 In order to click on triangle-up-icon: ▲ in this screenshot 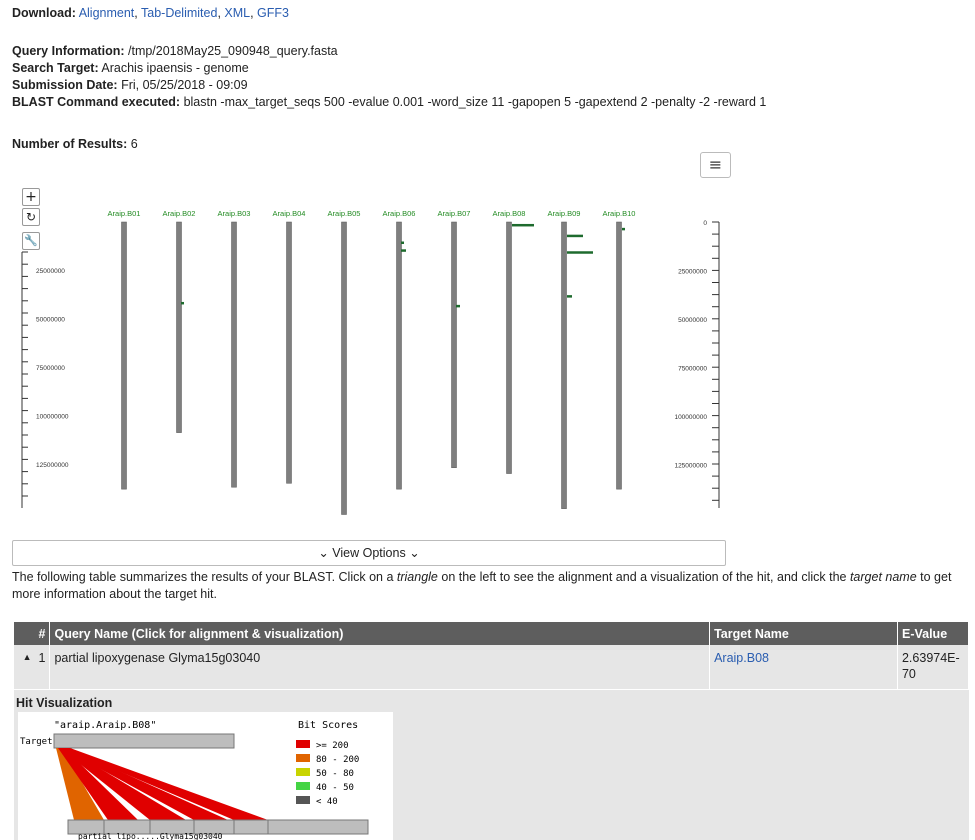, I will do `click(27, 657)`.